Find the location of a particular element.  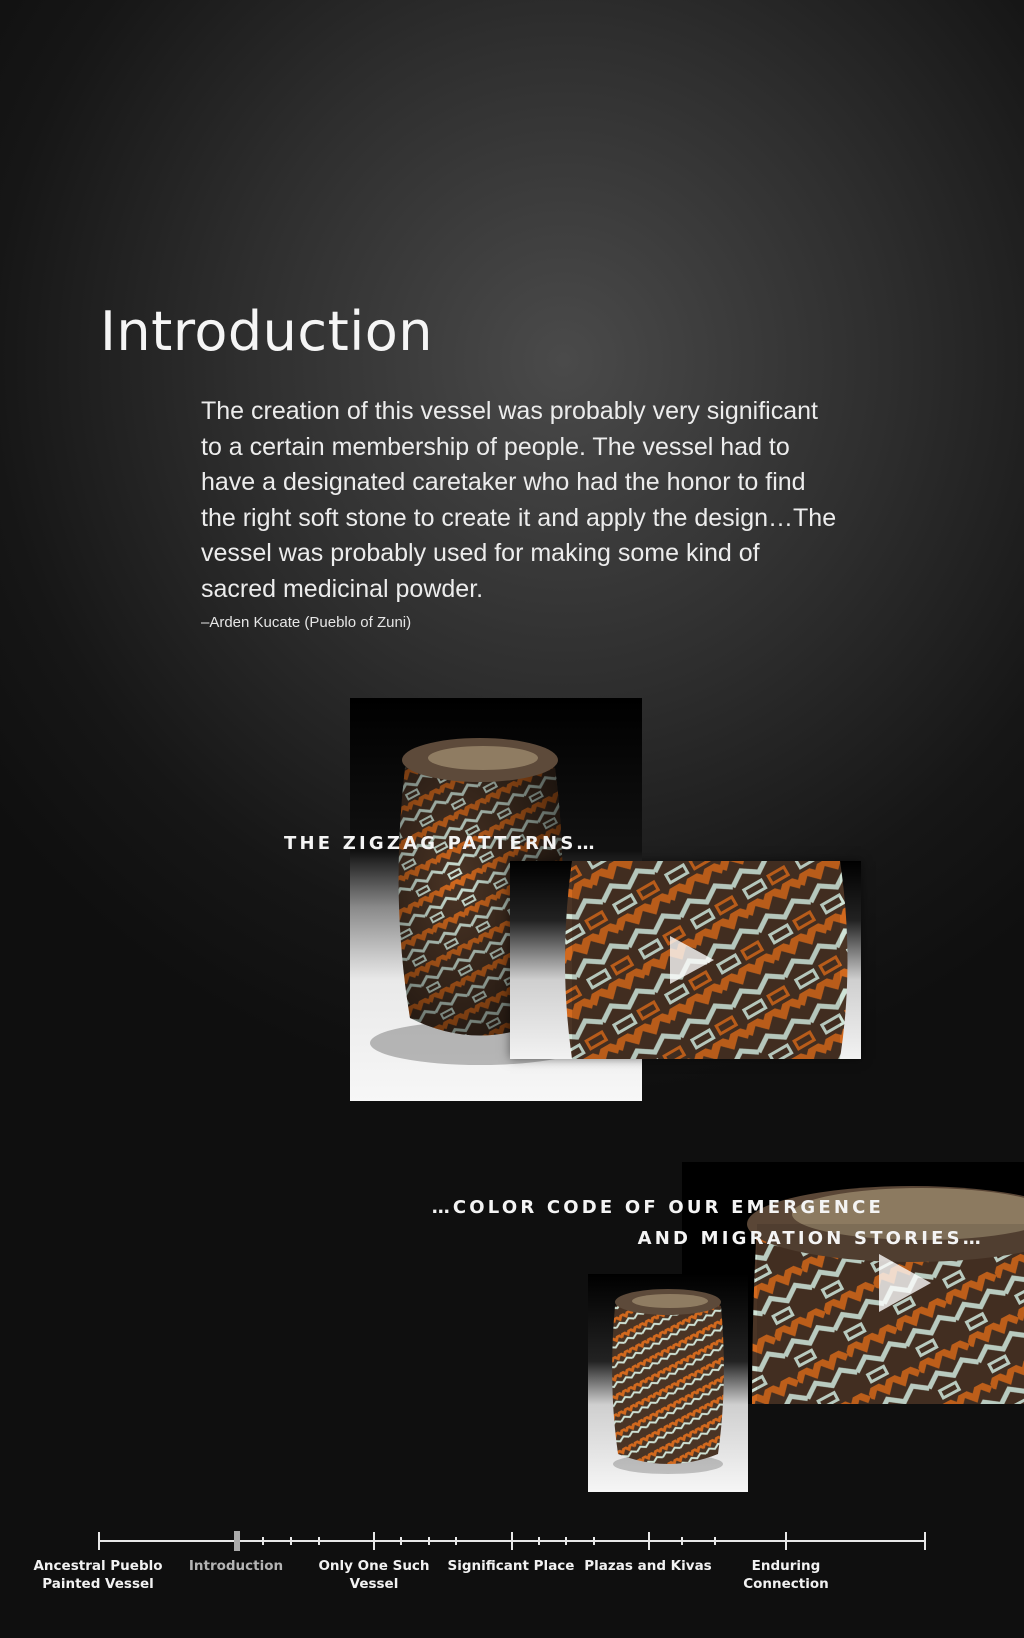

timeline-item-significant-place: Significant Place is located at coordinates (511, 1566).